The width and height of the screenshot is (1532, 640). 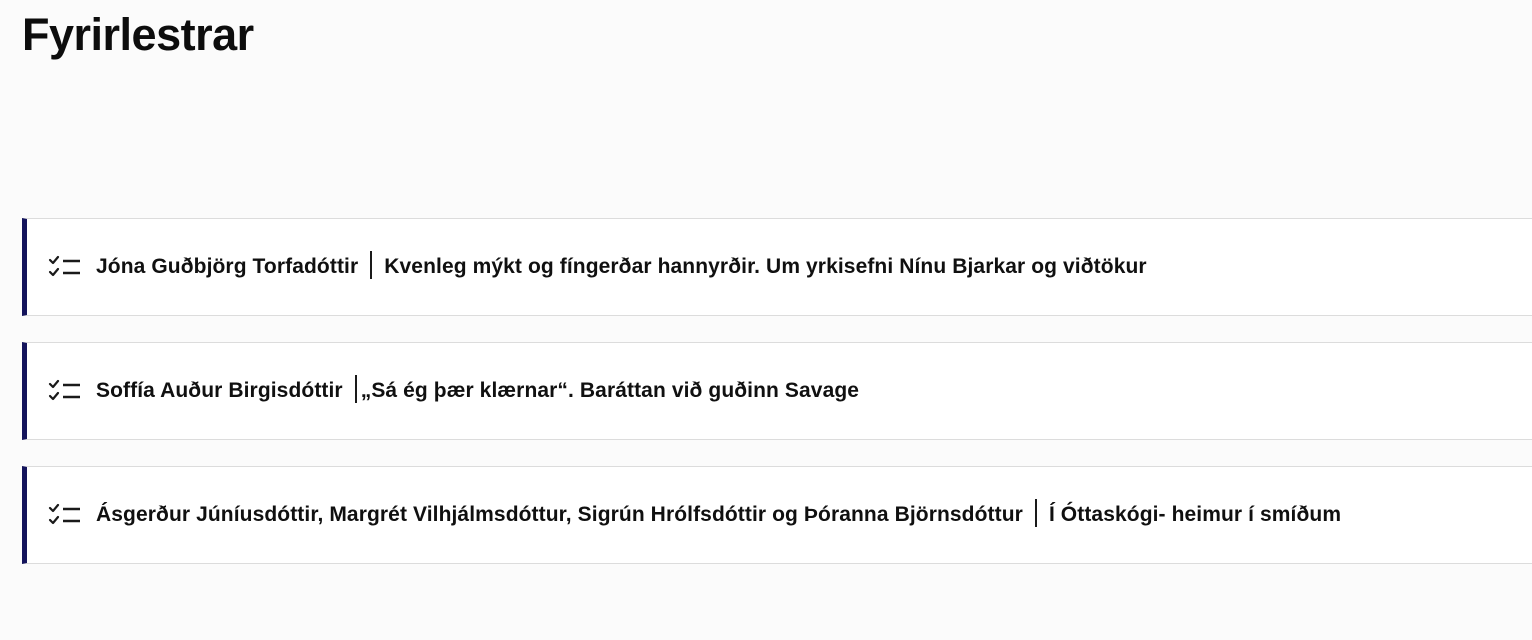 What do you see at coordinates (219, 390) in the screenshot?
I see `lecture-speaker: Soffía Auður Birgisdóttir` at bounding box center [219, 390].